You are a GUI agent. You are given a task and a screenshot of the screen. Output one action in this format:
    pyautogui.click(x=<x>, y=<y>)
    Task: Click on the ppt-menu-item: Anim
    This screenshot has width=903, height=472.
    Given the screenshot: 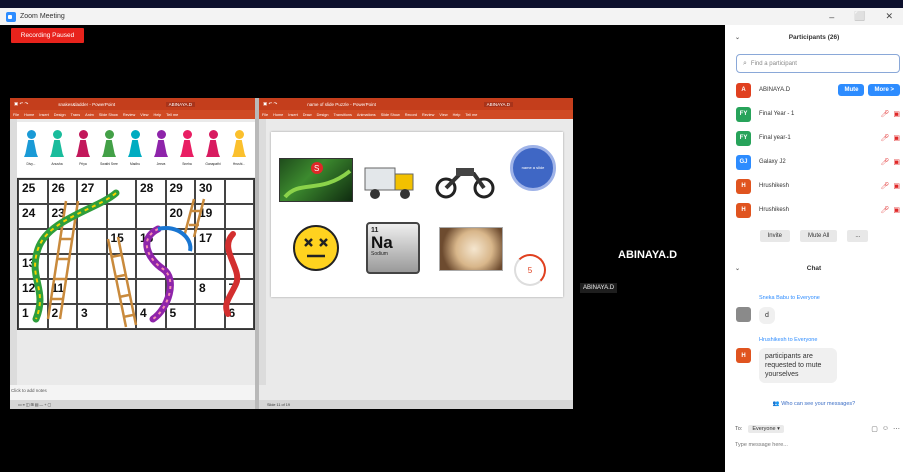 What is the action you would take?
    pyautogui.click(x=89, y=115)
    